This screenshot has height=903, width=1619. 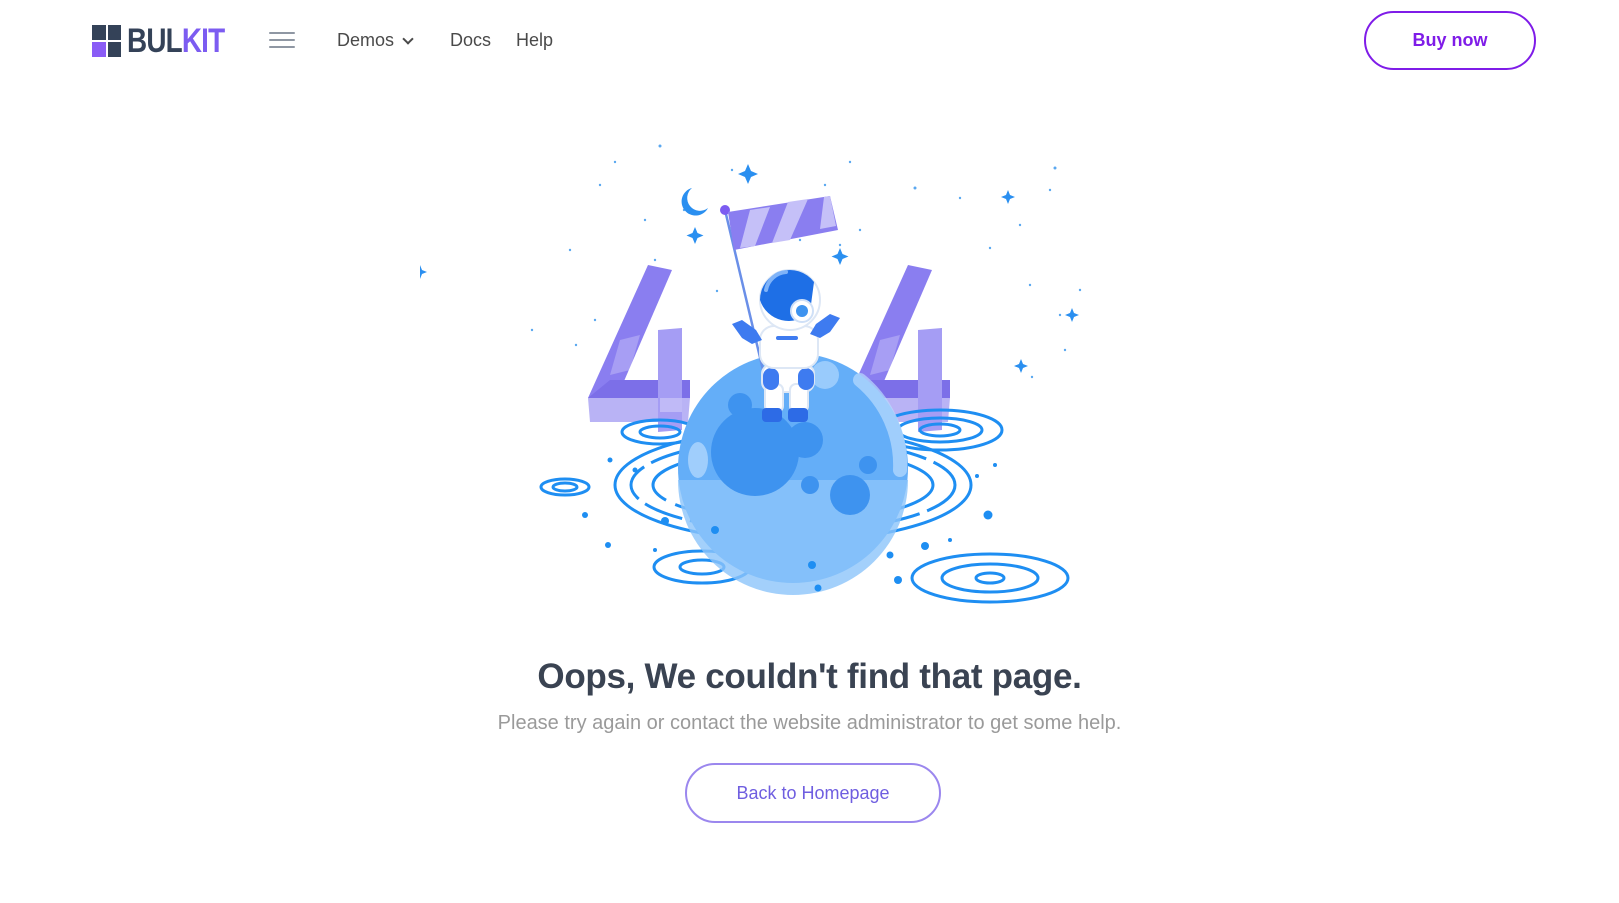 I want to click on hamburger-menu-icon, so click(x=282, y=40).